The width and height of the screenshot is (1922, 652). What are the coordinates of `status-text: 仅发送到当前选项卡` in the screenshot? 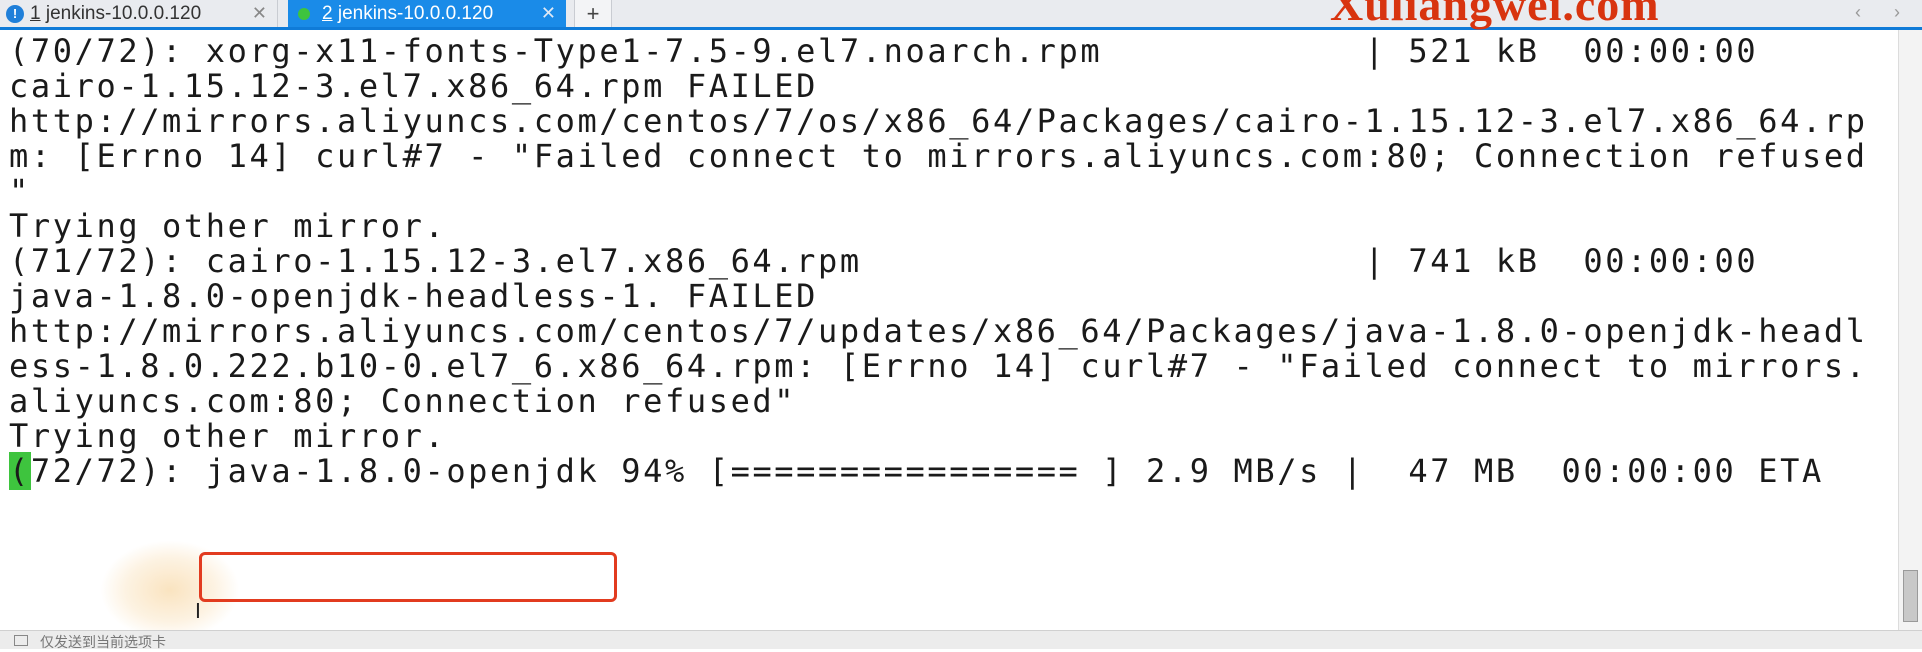 It's located at (103, 642).